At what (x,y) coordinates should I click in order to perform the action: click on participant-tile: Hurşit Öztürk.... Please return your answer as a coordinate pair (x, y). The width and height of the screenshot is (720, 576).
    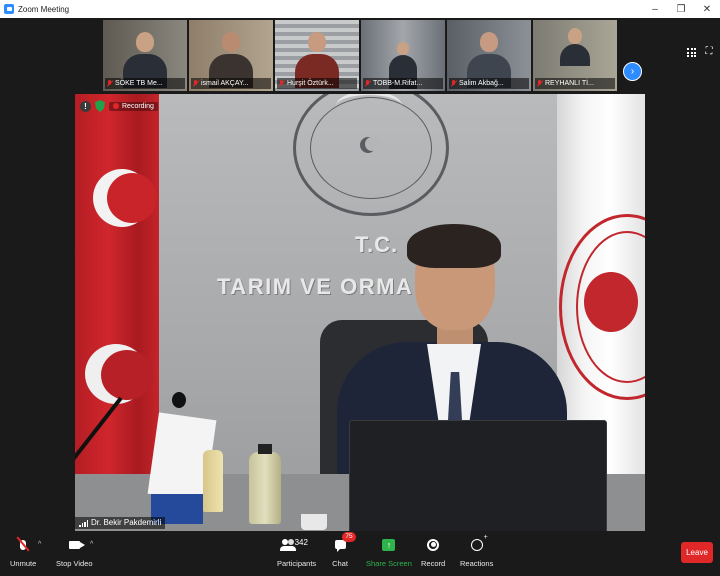
    Looking at the image, I should click on (317, 55).